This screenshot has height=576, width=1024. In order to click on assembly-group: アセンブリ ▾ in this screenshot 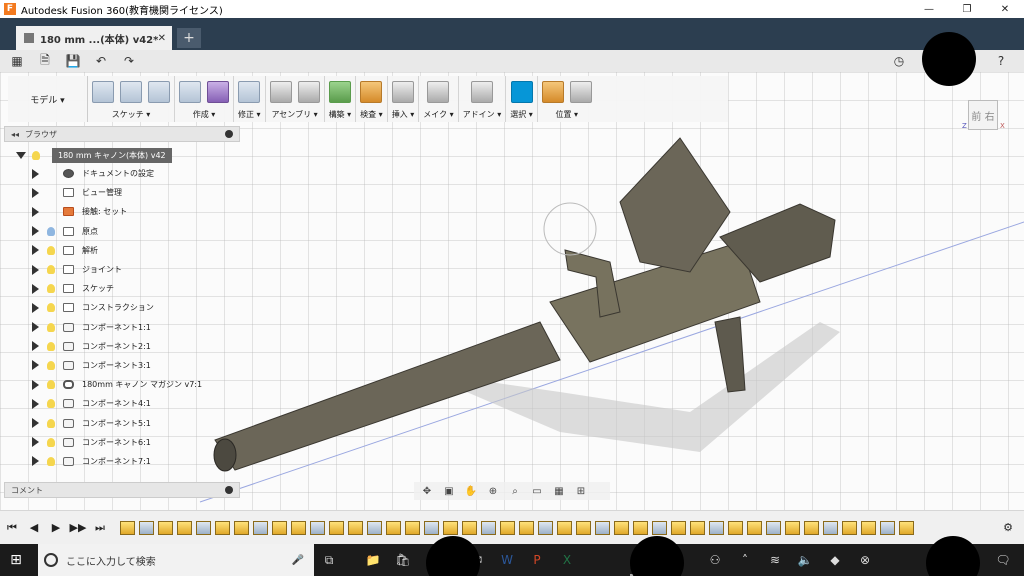, I will do `click(295, 99)`.